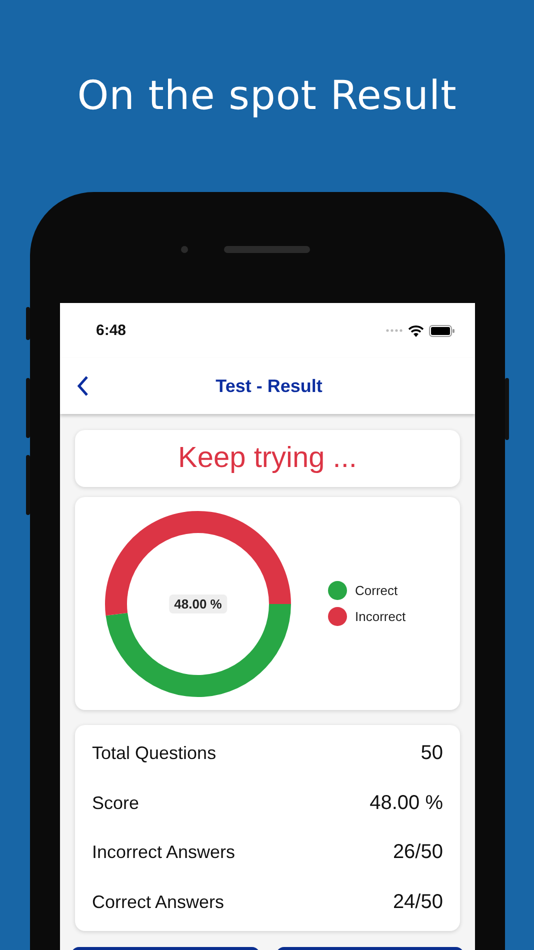  I want to click on speaker-icon, so click(267, 249).